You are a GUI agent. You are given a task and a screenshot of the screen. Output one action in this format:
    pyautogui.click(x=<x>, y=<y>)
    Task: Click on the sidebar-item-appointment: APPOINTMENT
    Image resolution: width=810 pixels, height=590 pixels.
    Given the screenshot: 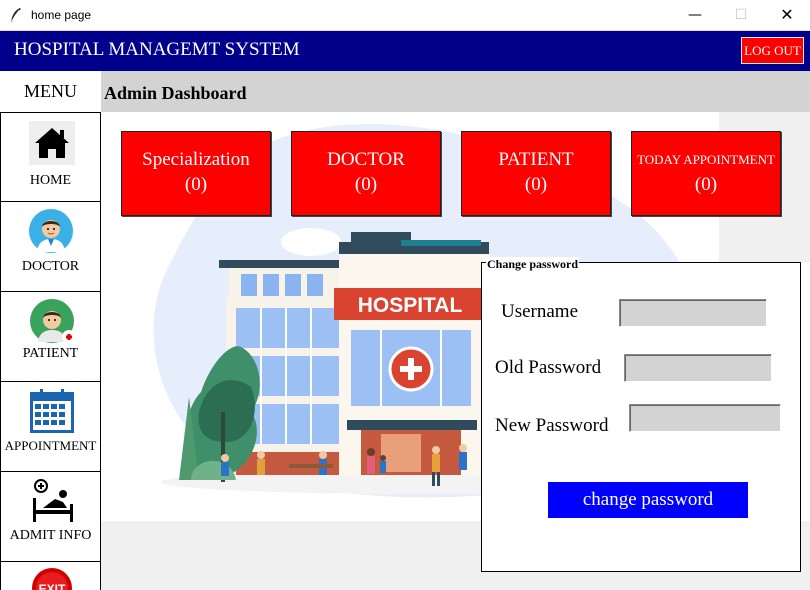 What is the action you would take?
    pyautogui.click(x=50, y=426)
    